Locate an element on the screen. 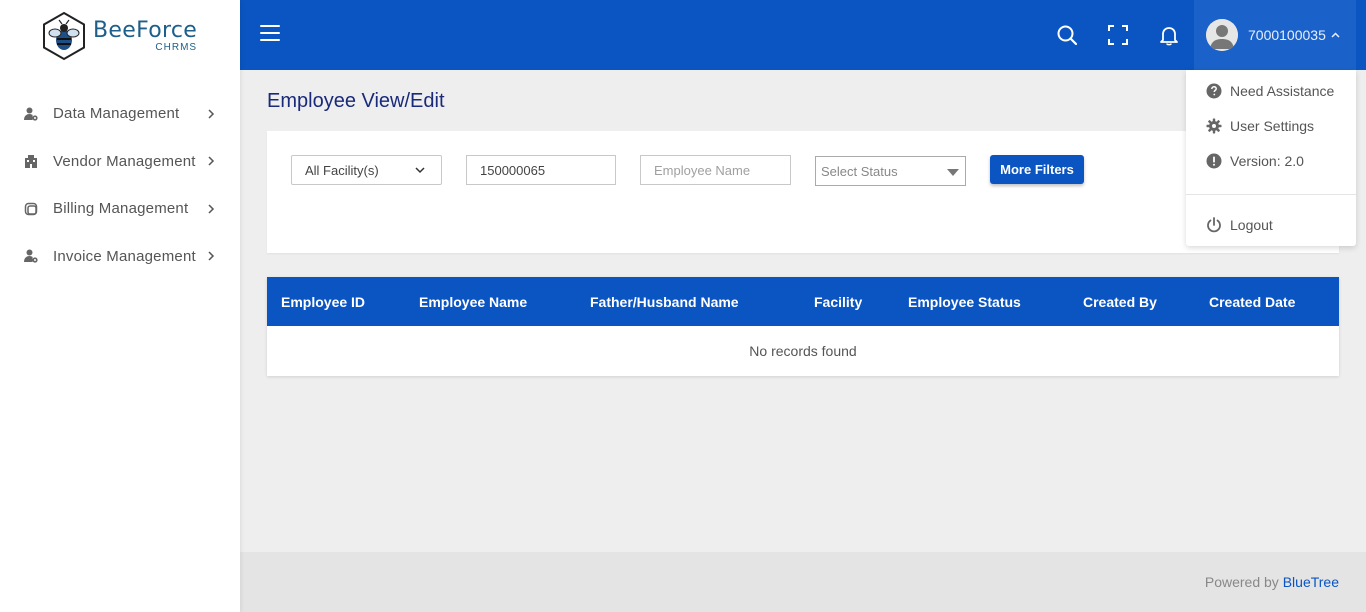 The image size is (1366, 612). menu-item-user-settings: User Settings is located at coordinates (1260, 126).